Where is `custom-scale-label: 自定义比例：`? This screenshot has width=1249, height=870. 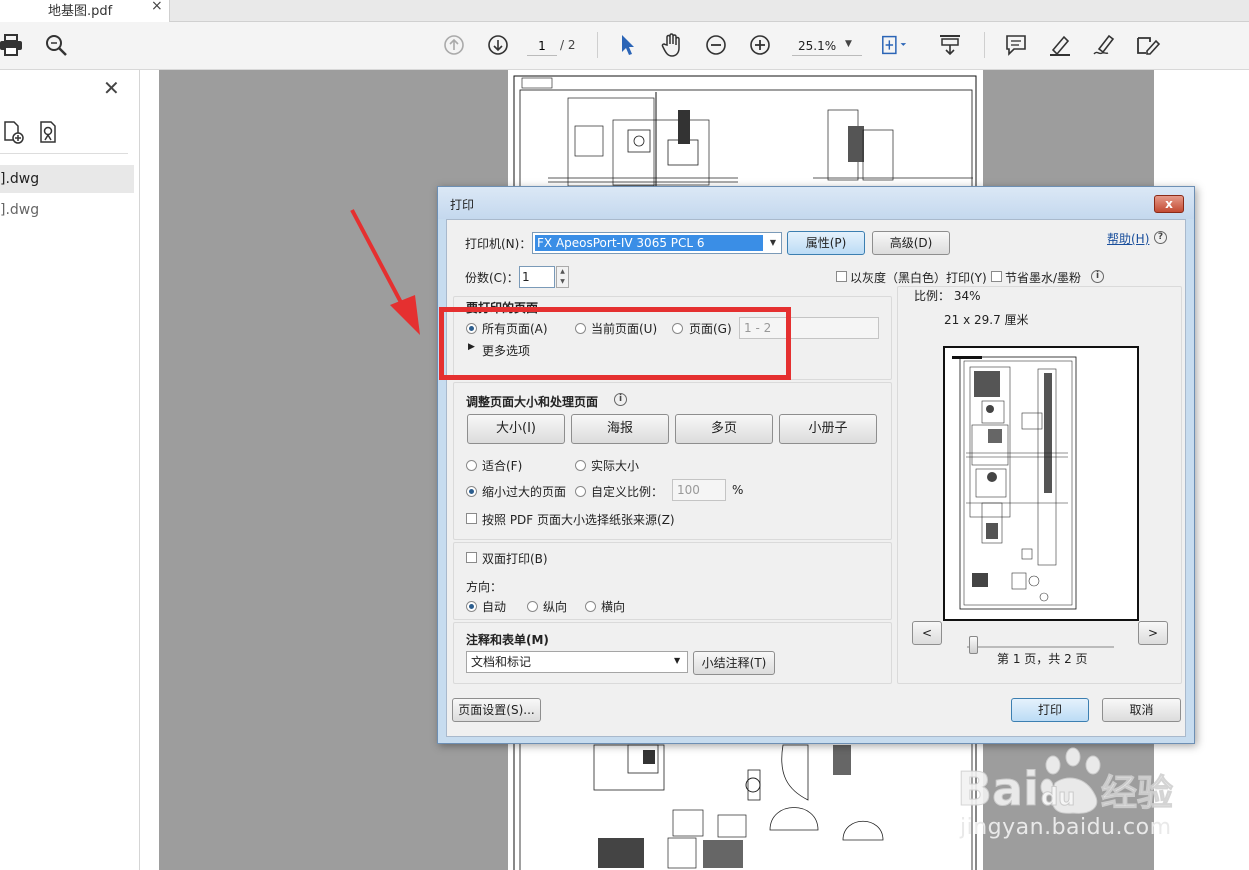
custom-scale-label: 自定义比例： is located at coordinates (627, 492).